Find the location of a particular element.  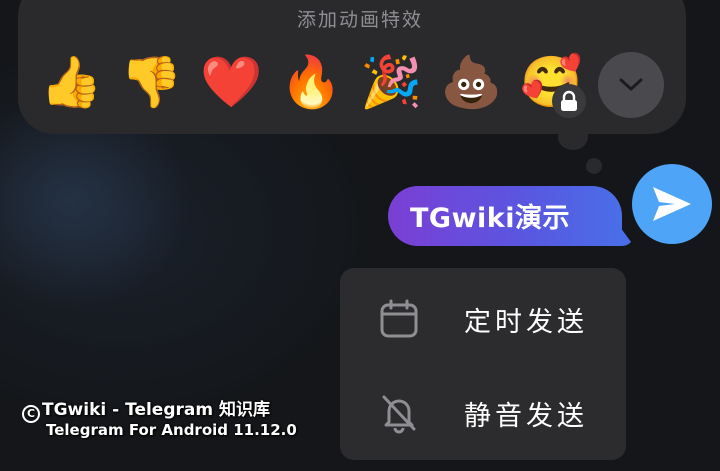

fire-emoji: 🔥 is located at coordinates (311, 82).